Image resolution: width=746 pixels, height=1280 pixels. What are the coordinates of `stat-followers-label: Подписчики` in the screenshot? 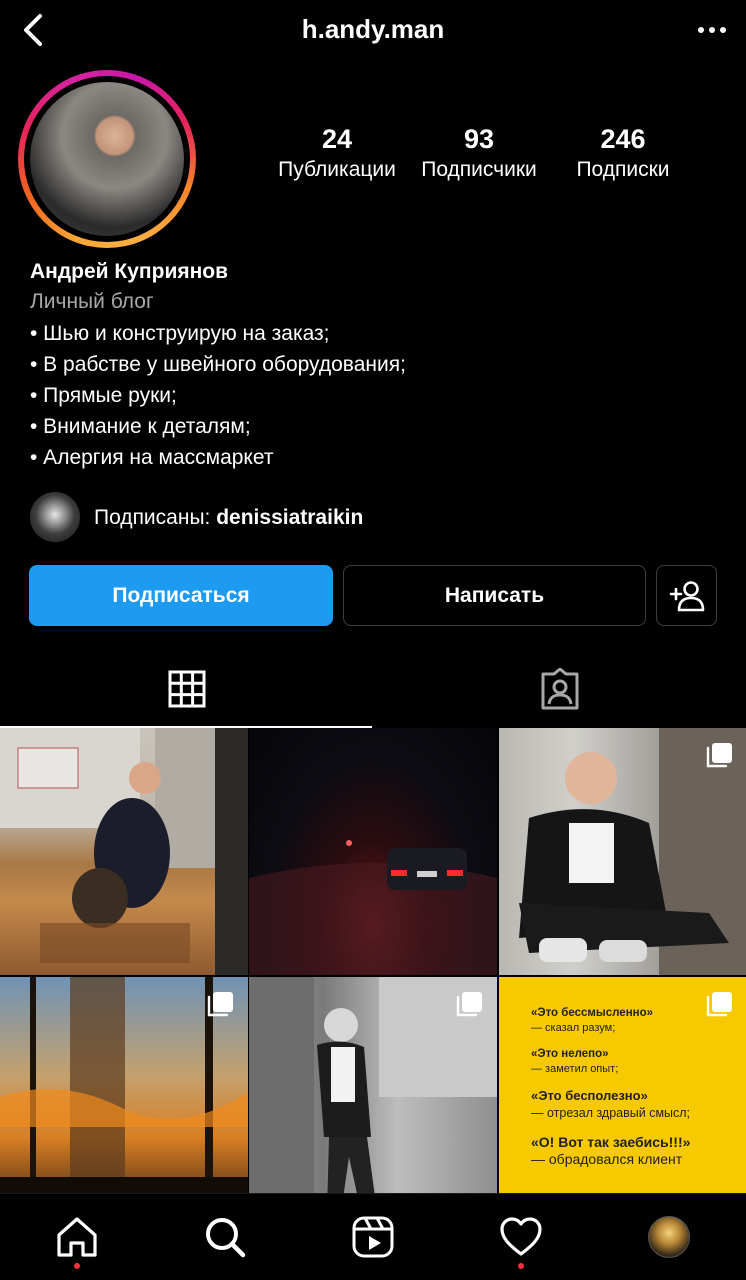 It's located at (479, 169).